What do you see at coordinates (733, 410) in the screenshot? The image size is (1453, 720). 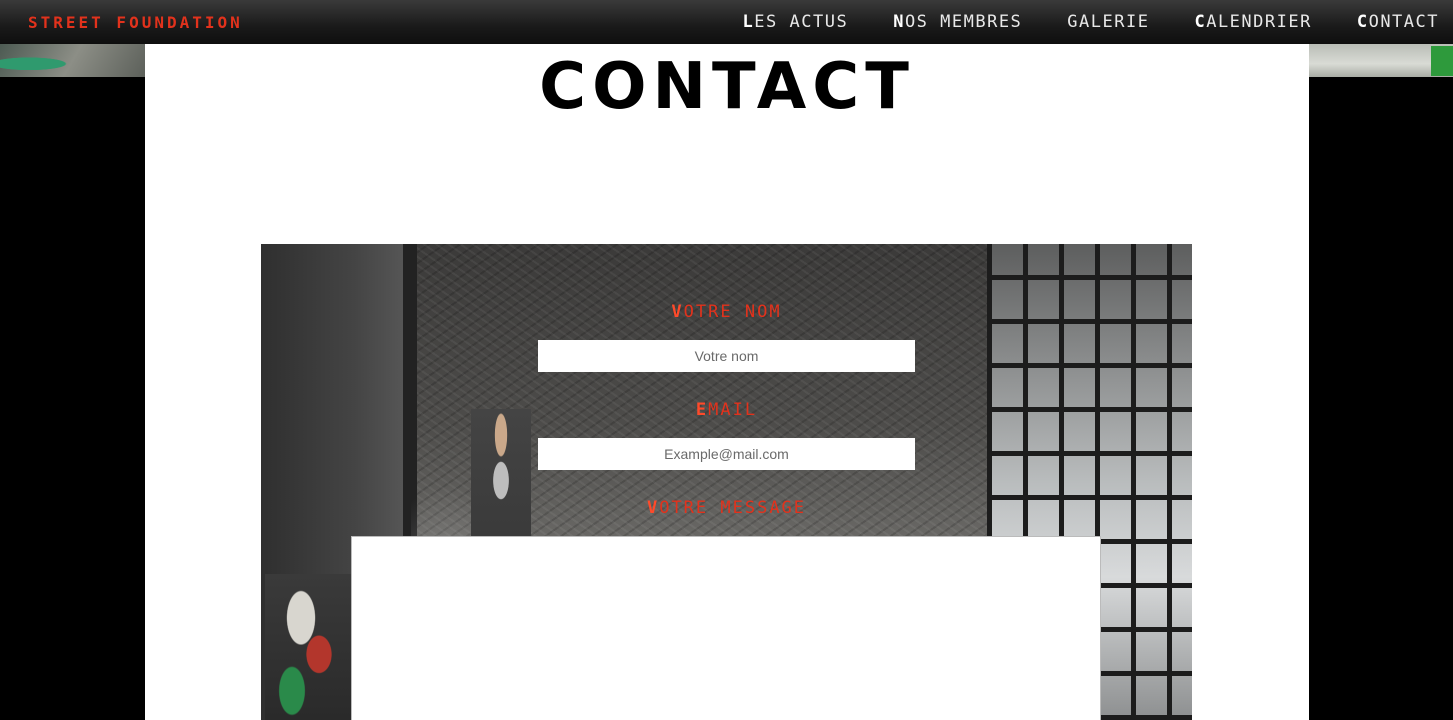 I see `label-text: MAIL` at bounding box center [733, 410].